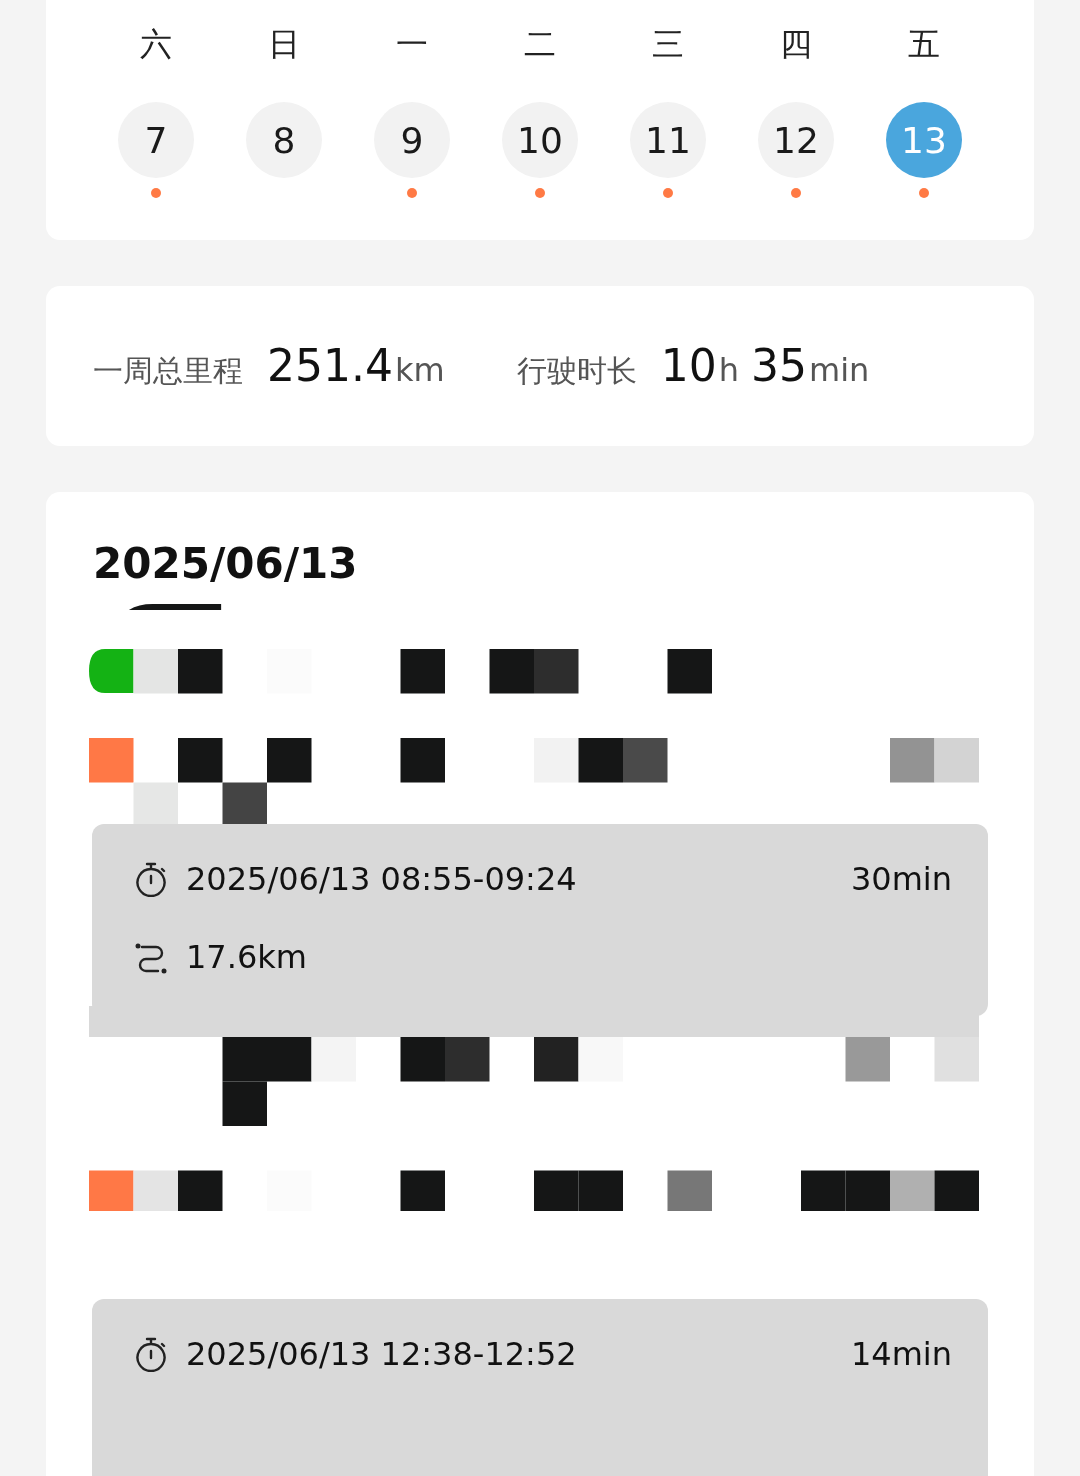  Describe the element at coordinates (540, 920) in the screenshot. I see `trip-record: 2025/06/13 08:55-09:24 30min 17.6km` at that location.